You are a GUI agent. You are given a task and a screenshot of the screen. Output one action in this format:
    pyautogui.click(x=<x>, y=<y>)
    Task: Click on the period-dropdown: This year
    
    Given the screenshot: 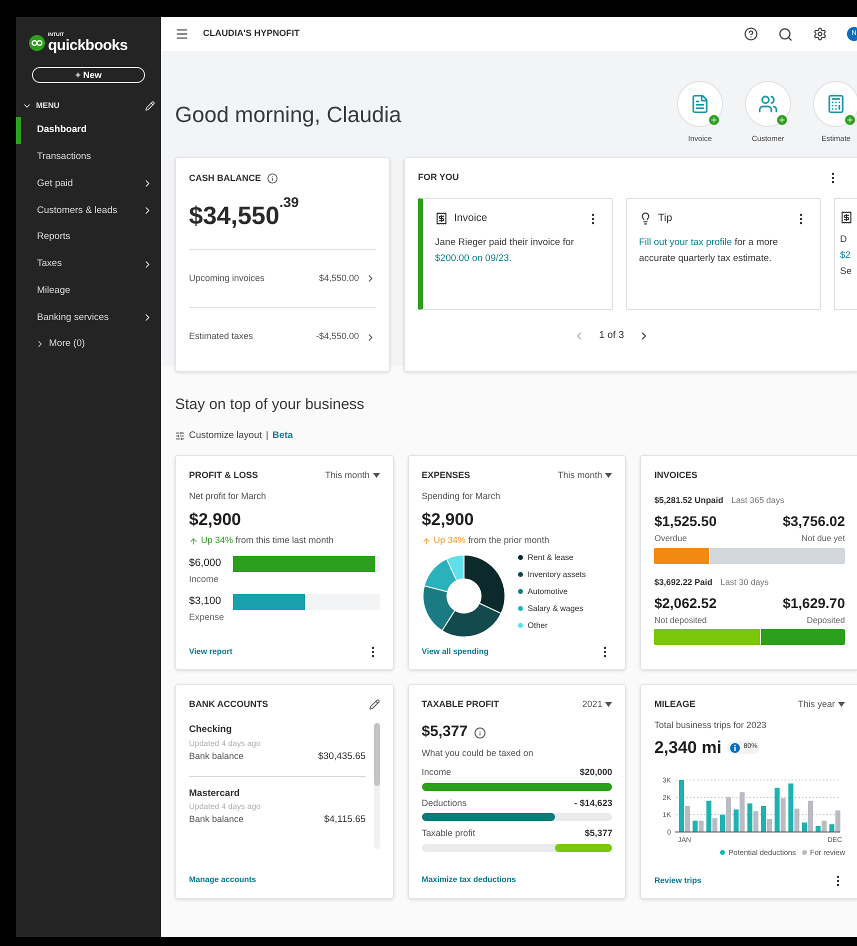 What is the action you would take?
    pyautogui.click(x=821, y=705)
    